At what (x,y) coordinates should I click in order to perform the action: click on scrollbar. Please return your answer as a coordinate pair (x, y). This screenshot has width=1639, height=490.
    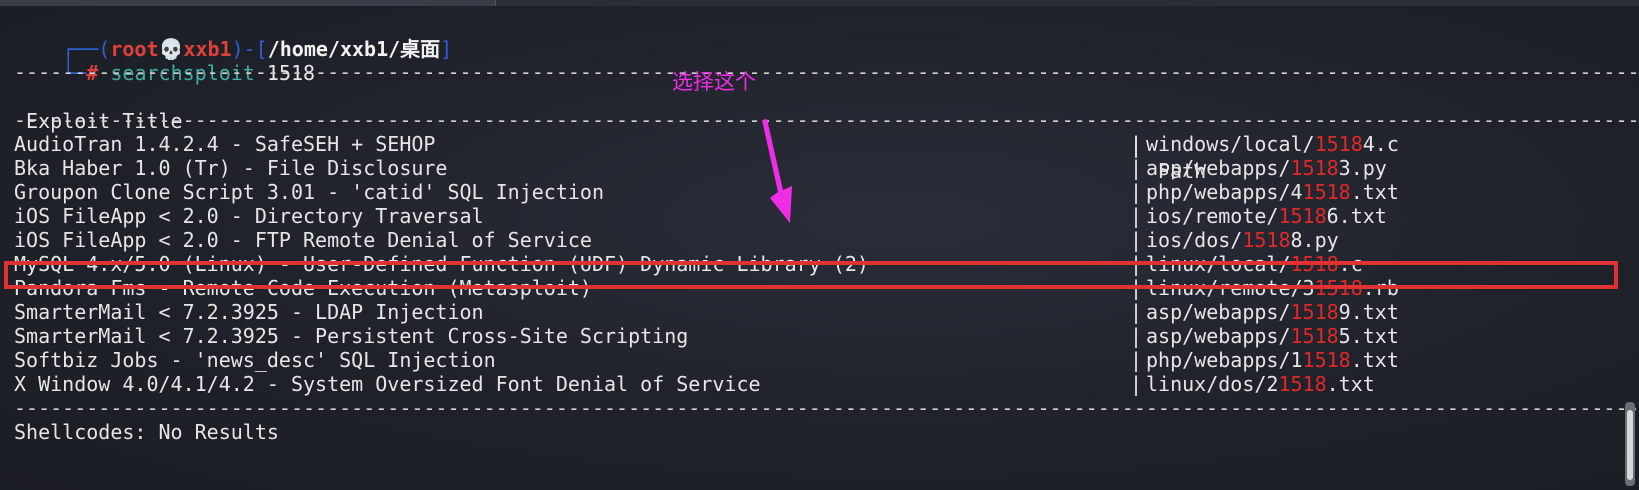
    Looking at the image, I should click on (1630, 444).